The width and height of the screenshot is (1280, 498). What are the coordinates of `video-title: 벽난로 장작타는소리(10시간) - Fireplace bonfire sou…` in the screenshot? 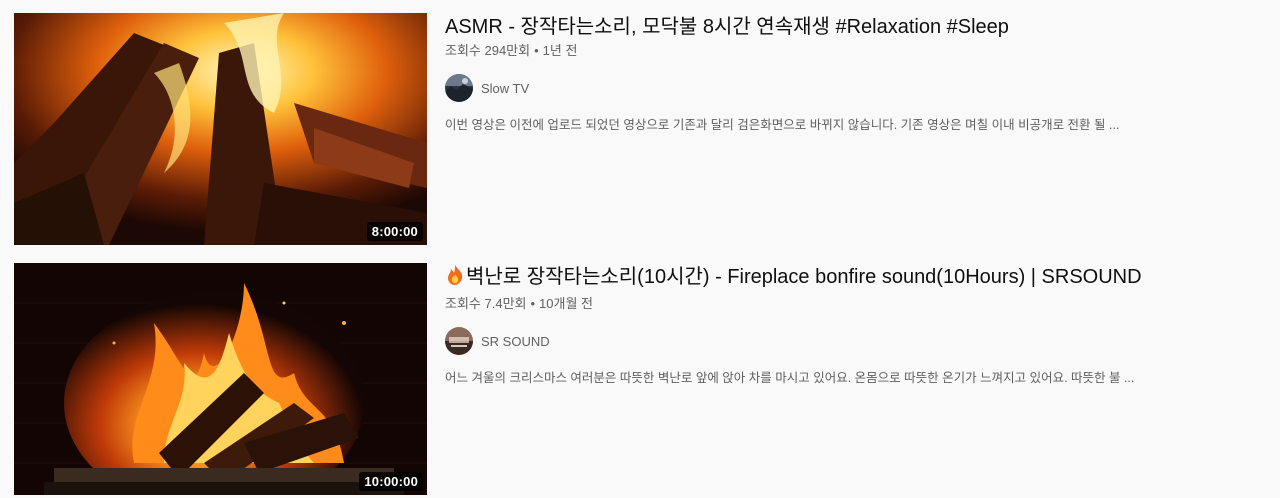 It's located at (860, 278).